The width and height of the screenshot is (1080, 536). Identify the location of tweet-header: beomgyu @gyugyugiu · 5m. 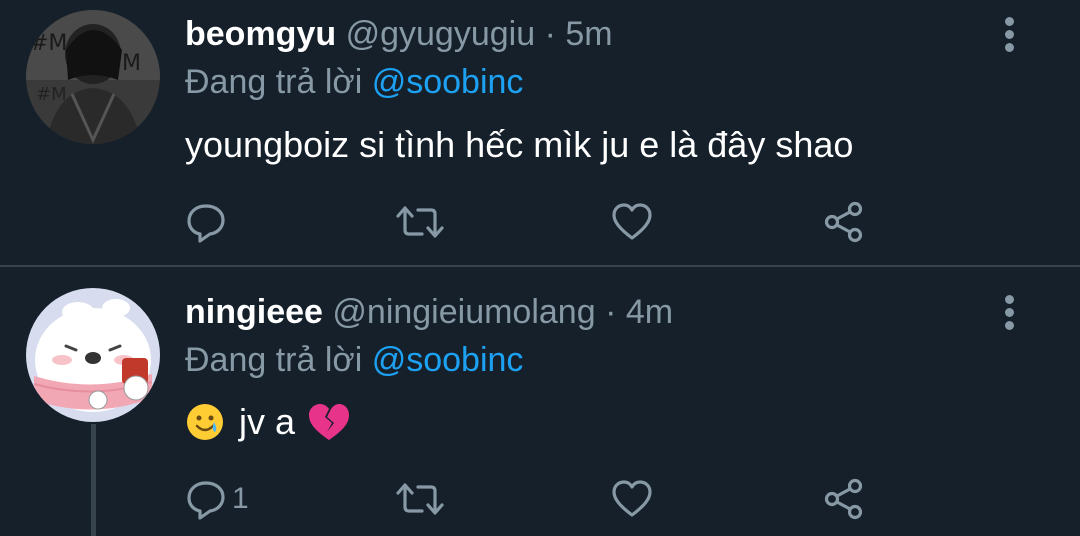
(399, 34).